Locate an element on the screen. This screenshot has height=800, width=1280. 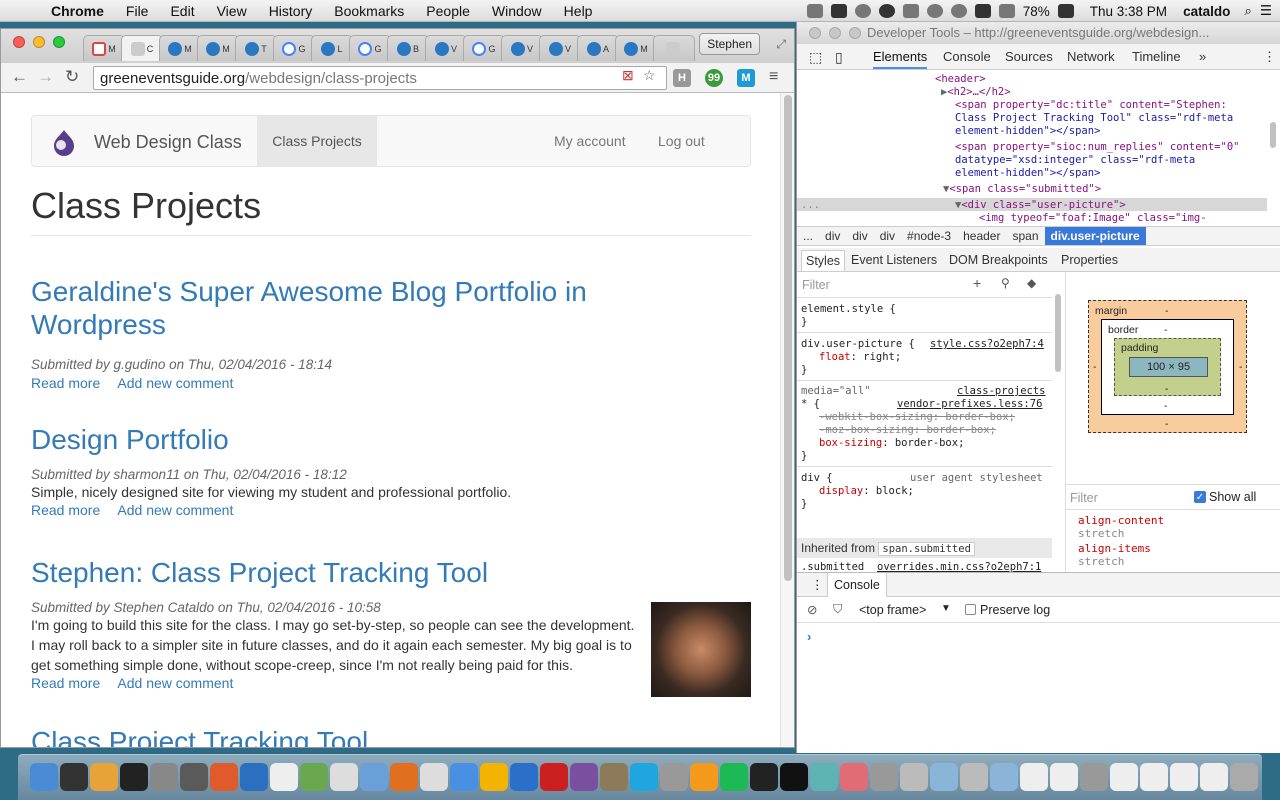
rule-selector: .submitted is located at coordinates (832, 566).